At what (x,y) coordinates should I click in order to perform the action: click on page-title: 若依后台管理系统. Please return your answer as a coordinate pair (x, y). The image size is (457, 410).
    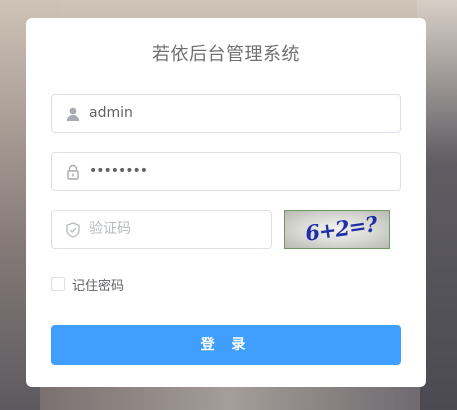
    Looking at the image, I should click on (226, 54).